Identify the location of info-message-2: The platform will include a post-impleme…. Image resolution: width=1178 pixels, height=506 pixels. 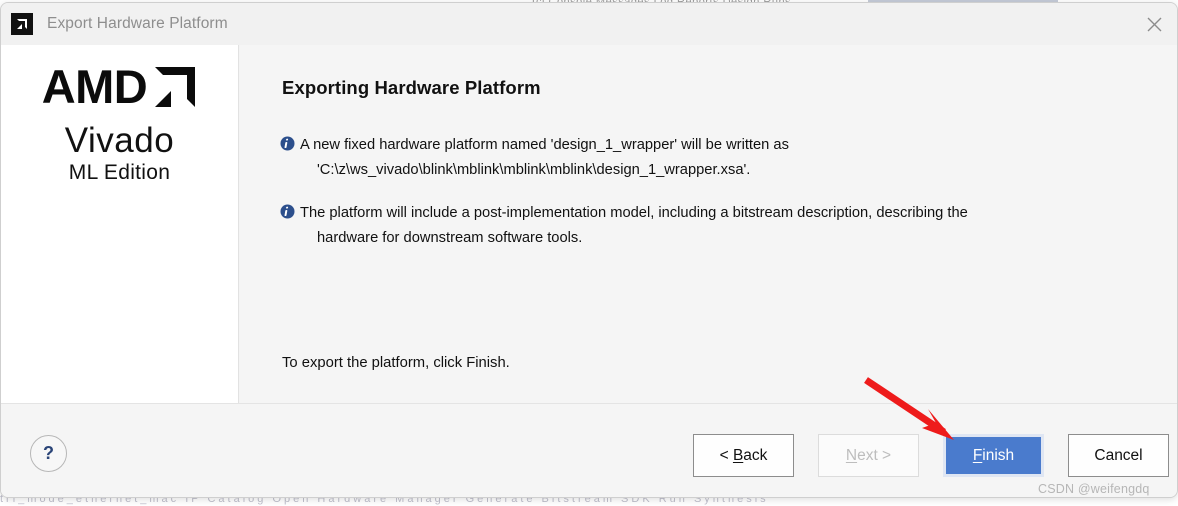
(714, 226).